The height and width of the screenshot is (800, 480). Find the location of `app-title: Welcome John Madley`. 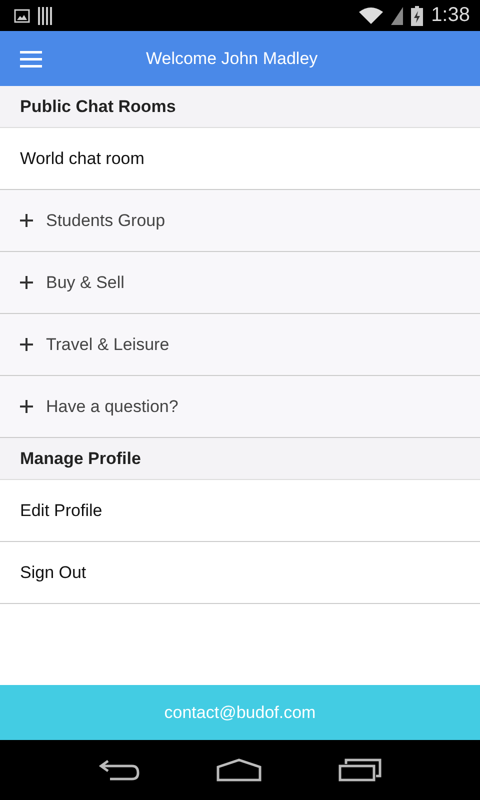

app-title: Welcome John Madley is located at coordinates (232, 58).